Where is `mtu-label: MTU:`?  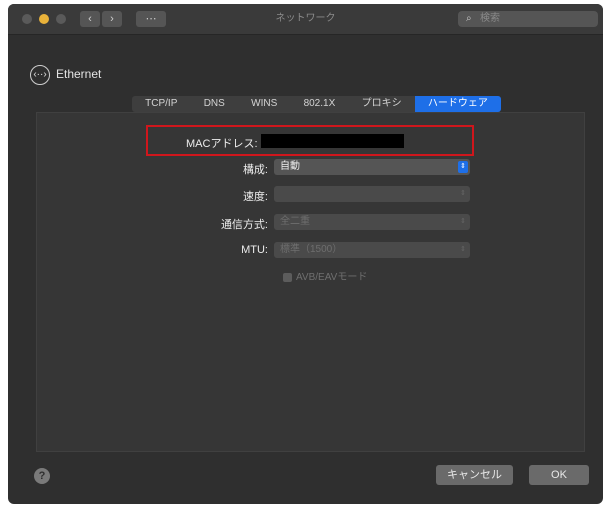
mtu-label: MTU: is located at coordinates (254, 250).